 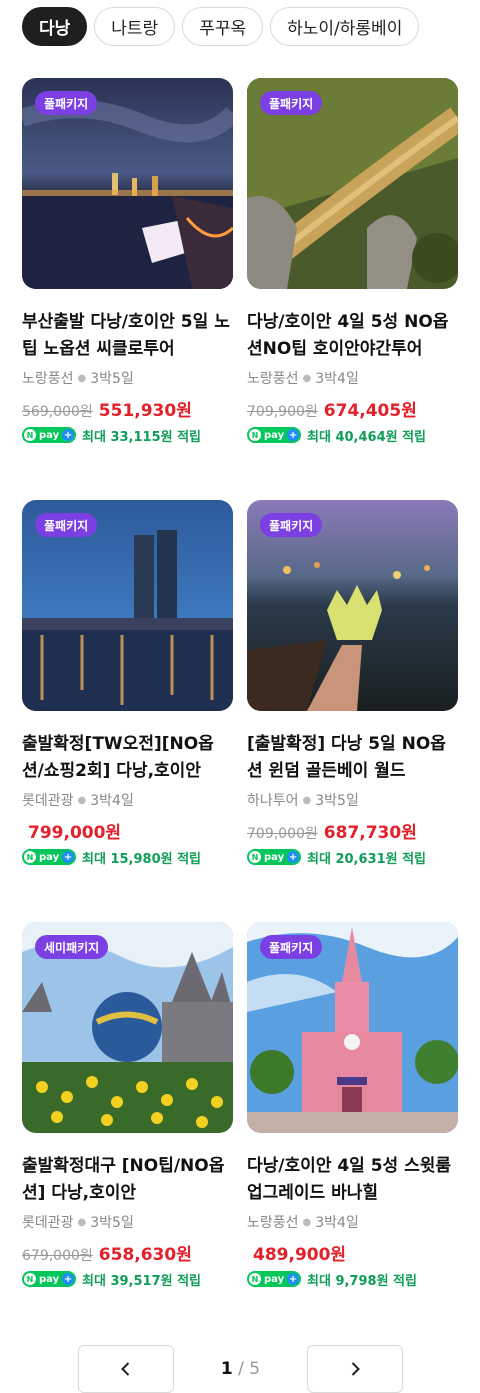 I want to click on price-row: 709,000원 687,730원, so click(x=352, y=830).